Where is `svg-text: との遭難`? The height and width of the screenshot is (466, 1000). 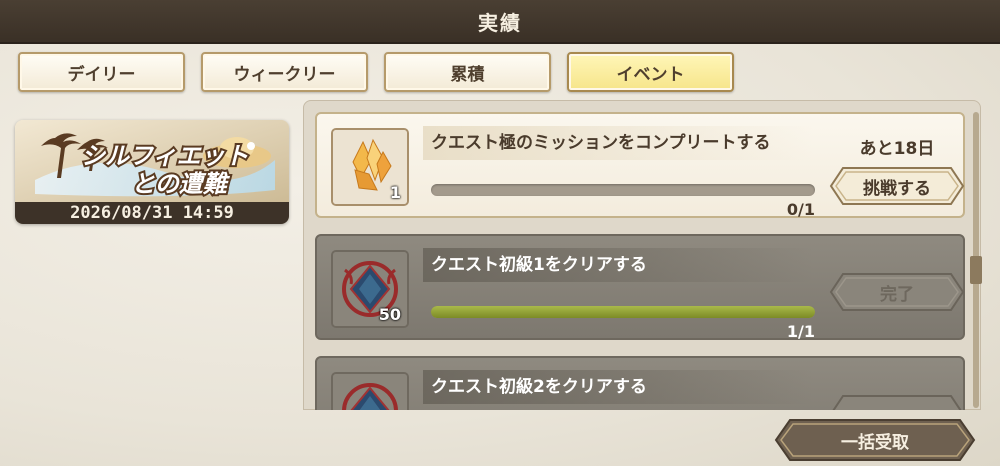 svg-text: との遭難 is located at coordinates (181, 184).